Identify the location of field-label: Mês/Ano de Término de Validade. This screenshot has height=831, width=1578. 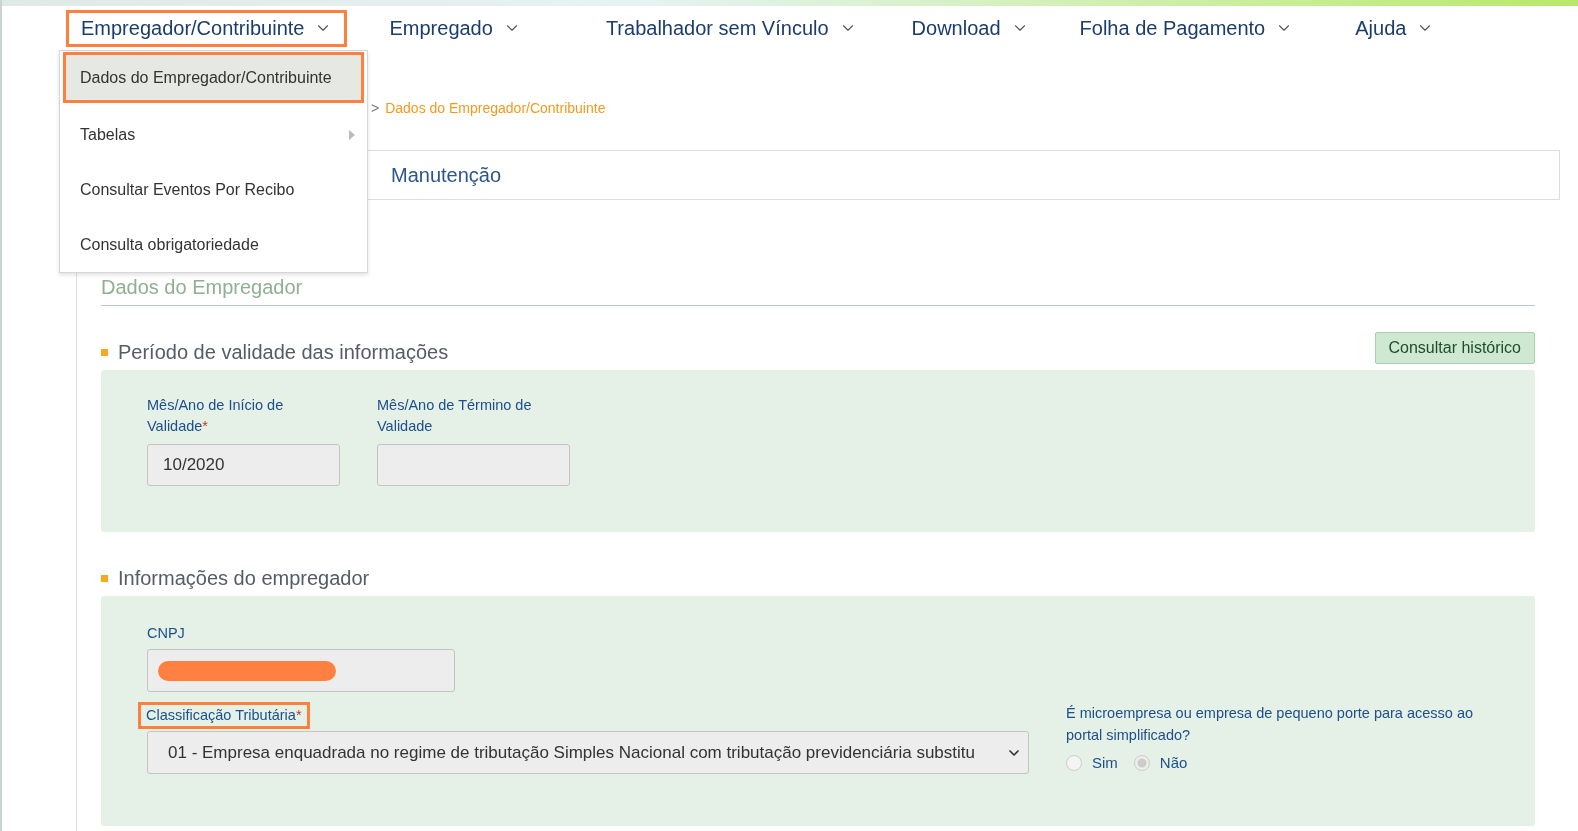
(455, 416).